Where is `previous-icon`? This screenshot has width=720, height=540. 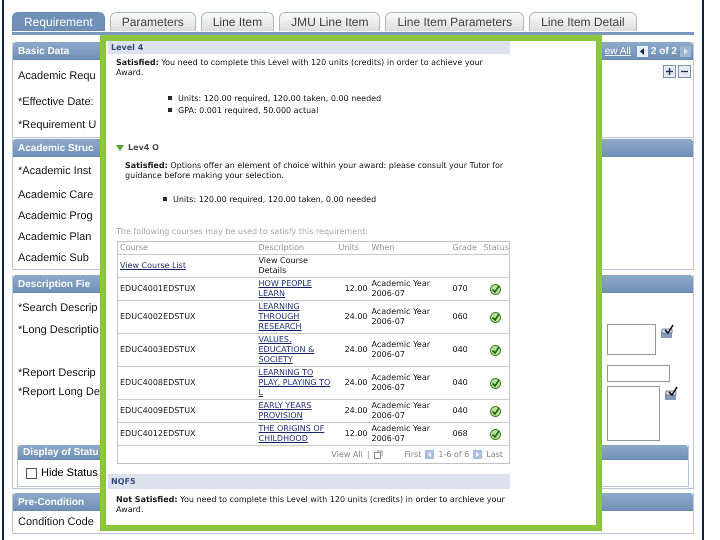
previous-icon is located at coordinates (642, 51).